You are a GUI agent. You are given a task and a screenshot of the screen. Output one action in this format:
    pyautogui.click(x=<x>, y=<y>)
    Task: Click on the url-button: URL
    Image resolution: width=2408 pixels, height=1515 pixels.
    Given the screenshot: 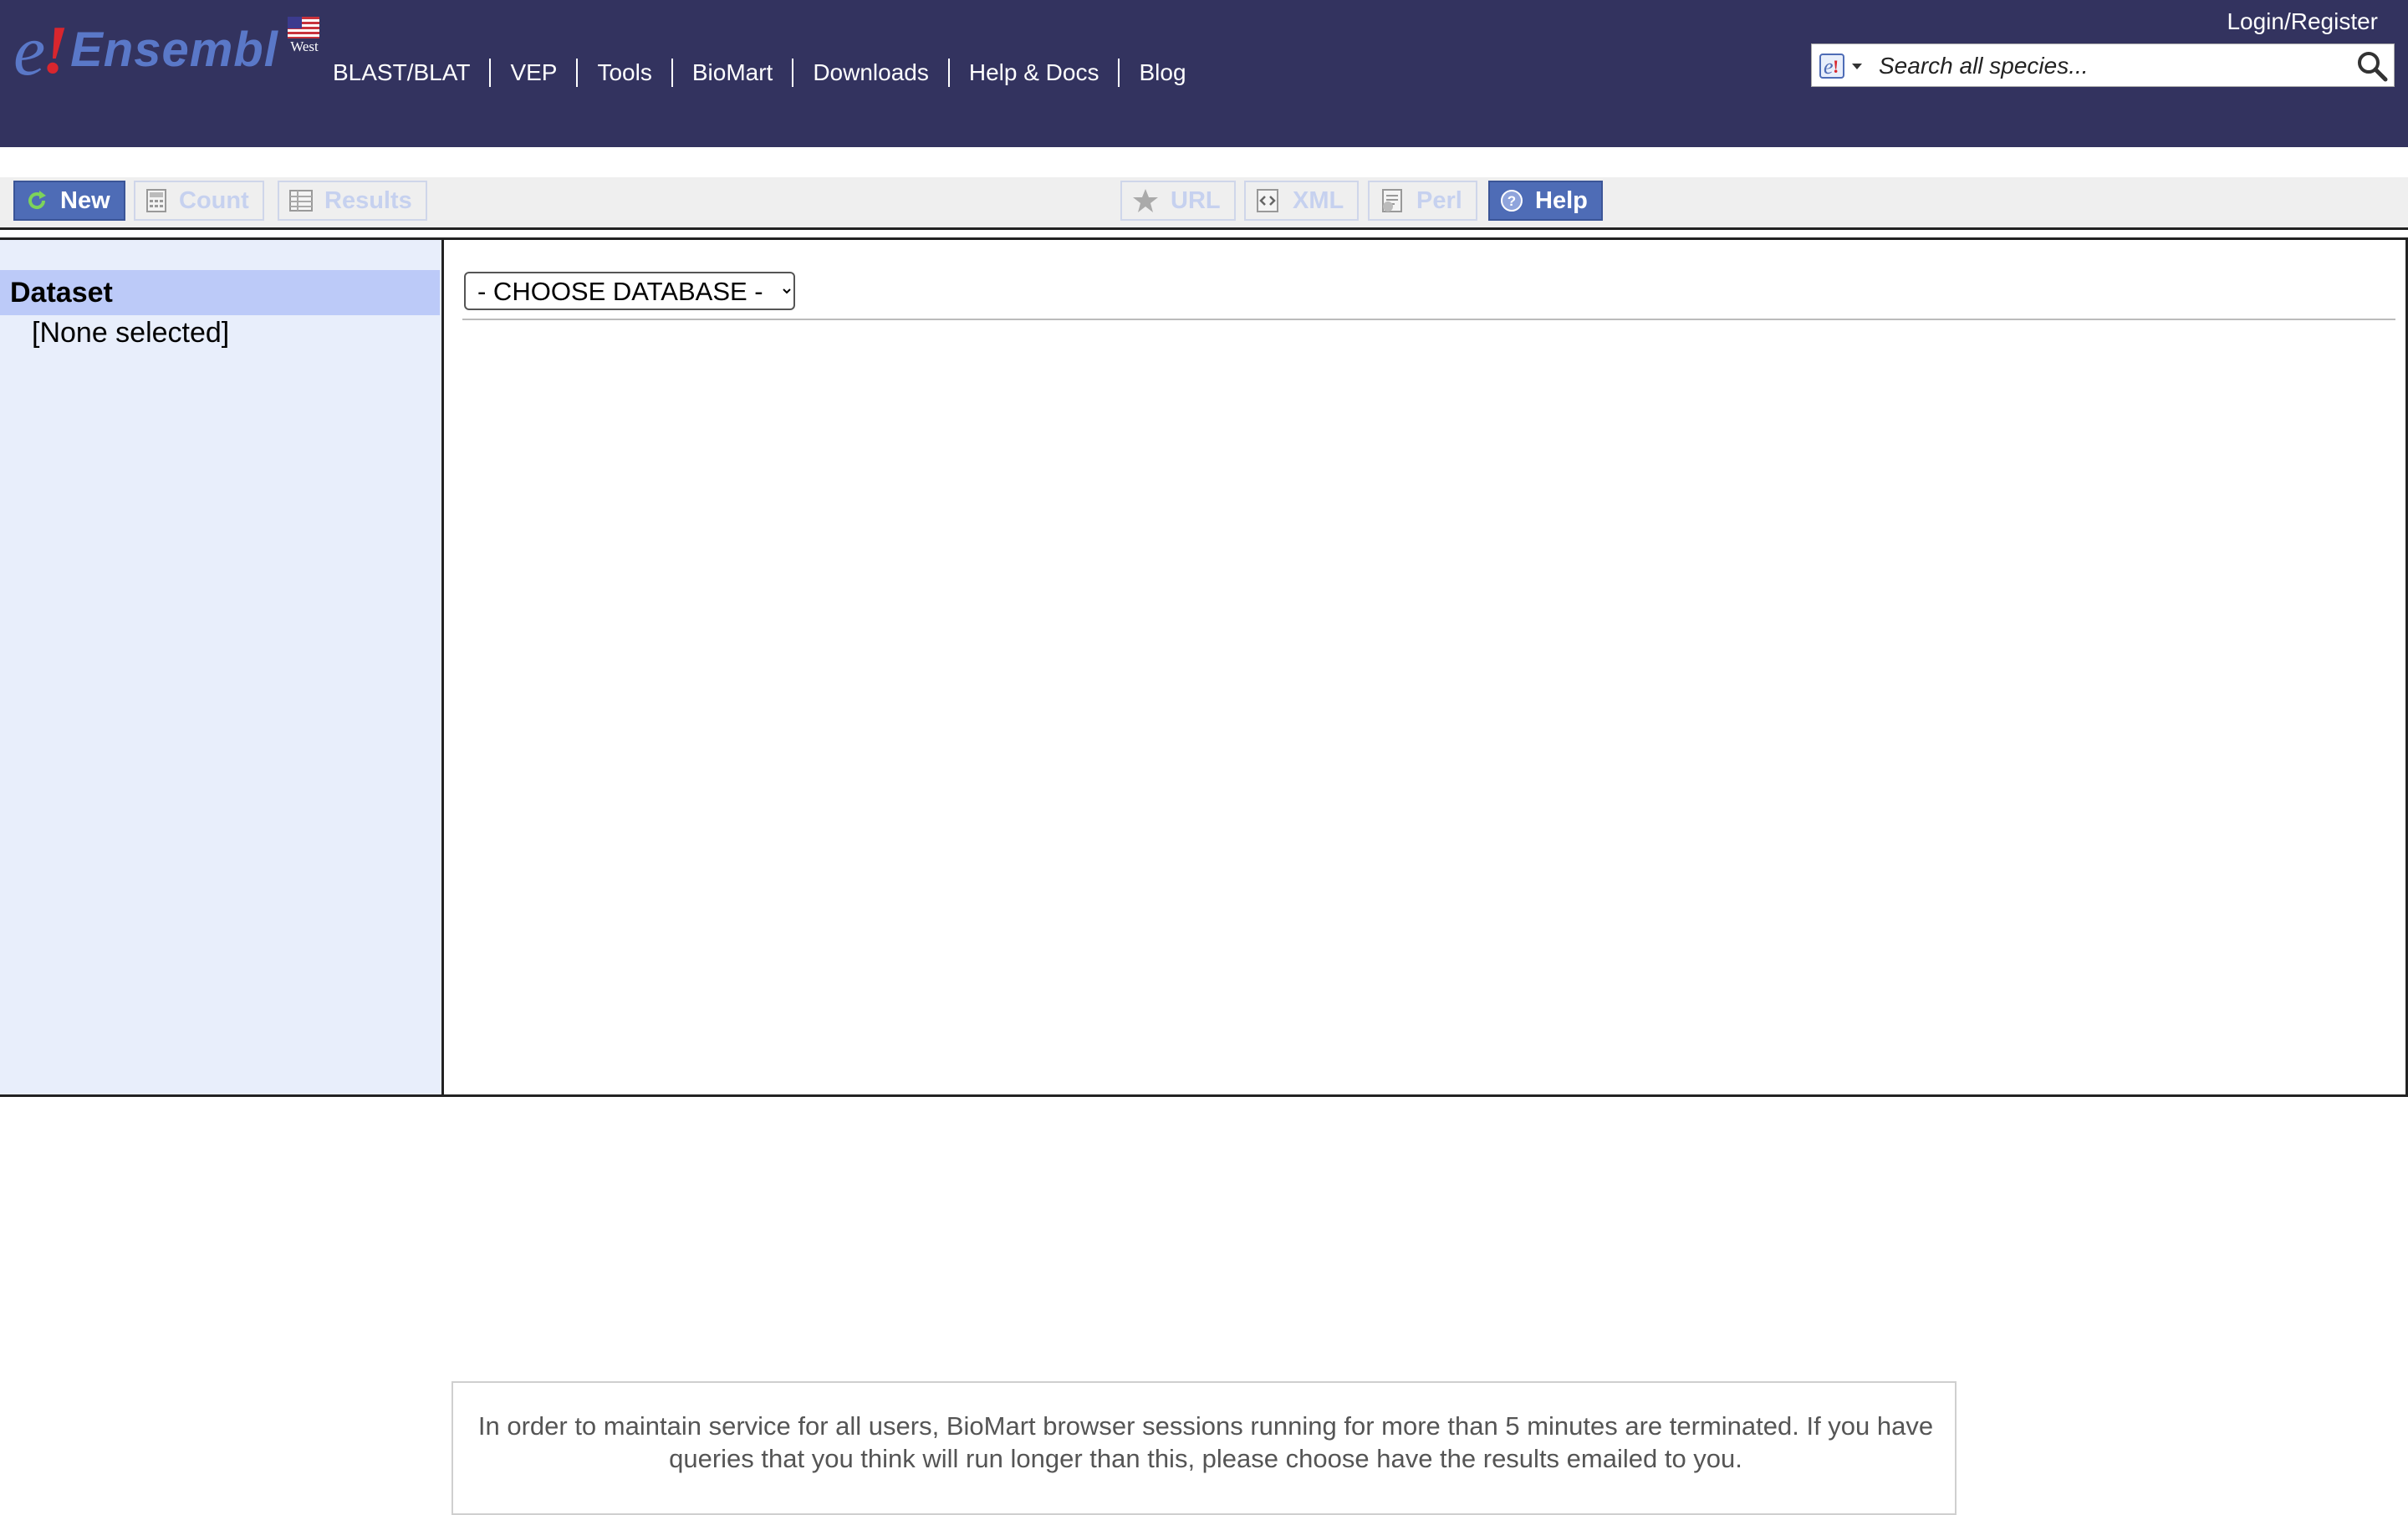 What is the action you would take?
    pyautogui.click(x=1178, y=201)
    